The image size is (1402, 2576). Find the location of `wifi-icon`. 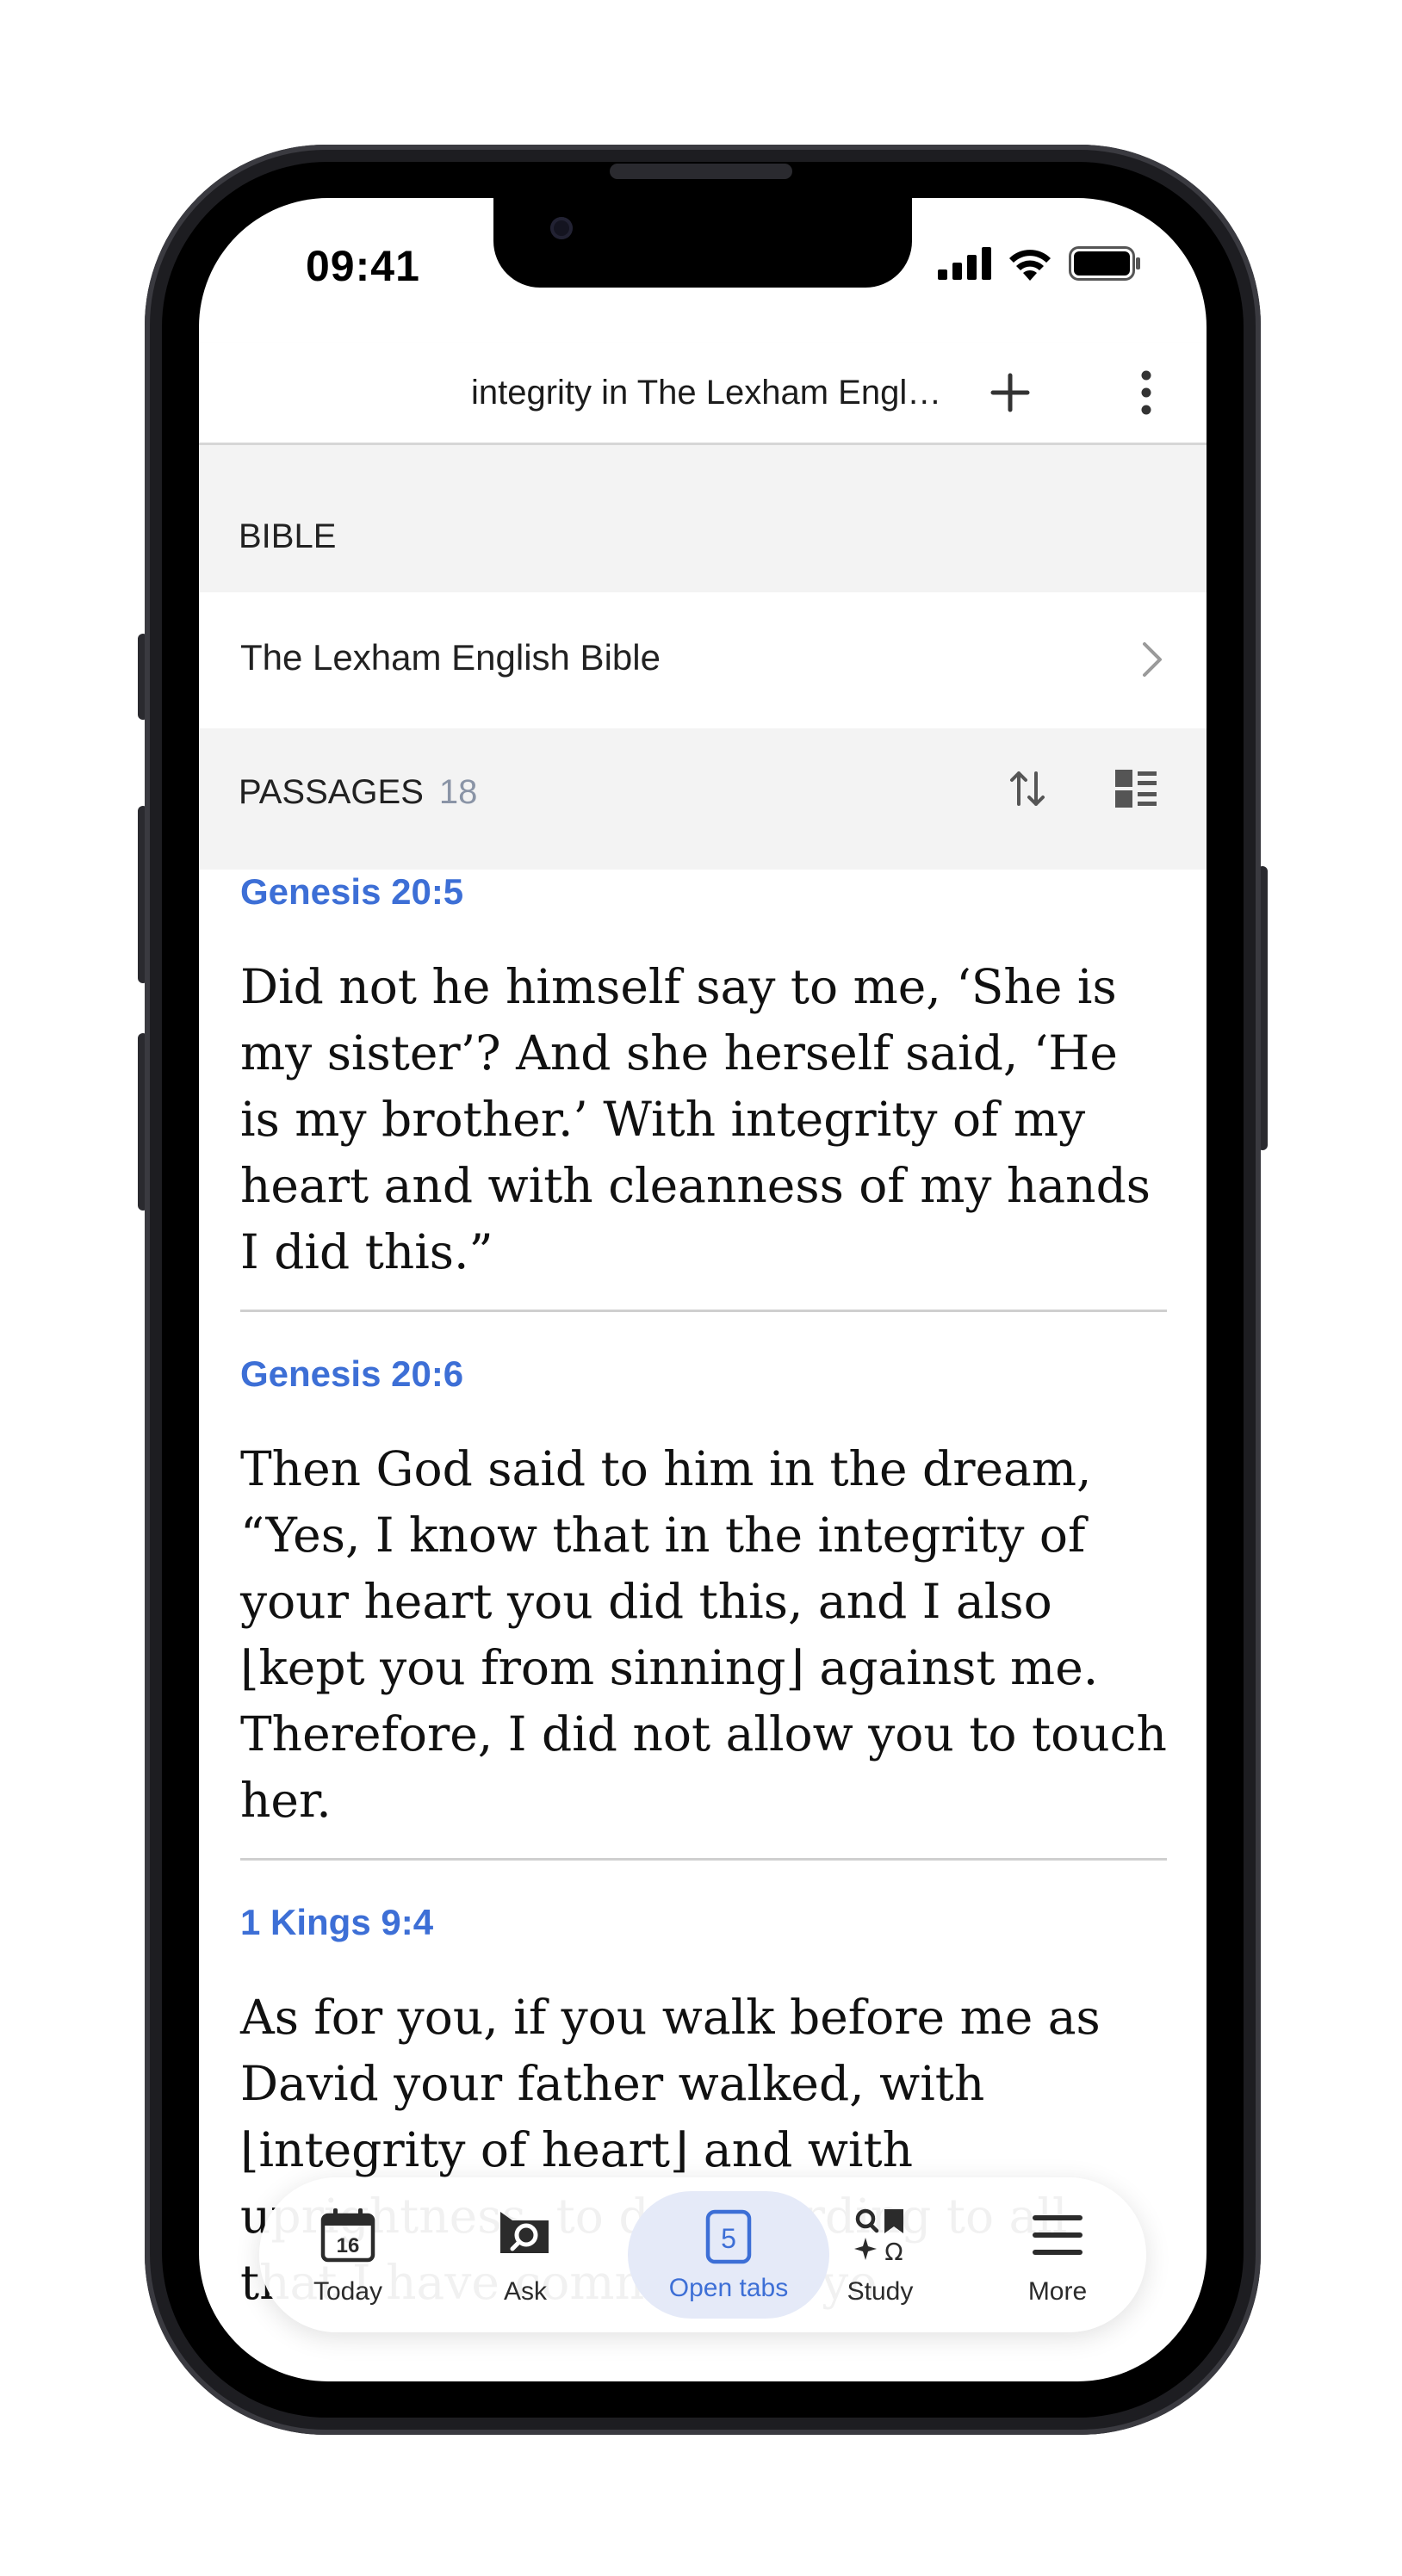

wifi-icon is located at coordinates (1030, 265).